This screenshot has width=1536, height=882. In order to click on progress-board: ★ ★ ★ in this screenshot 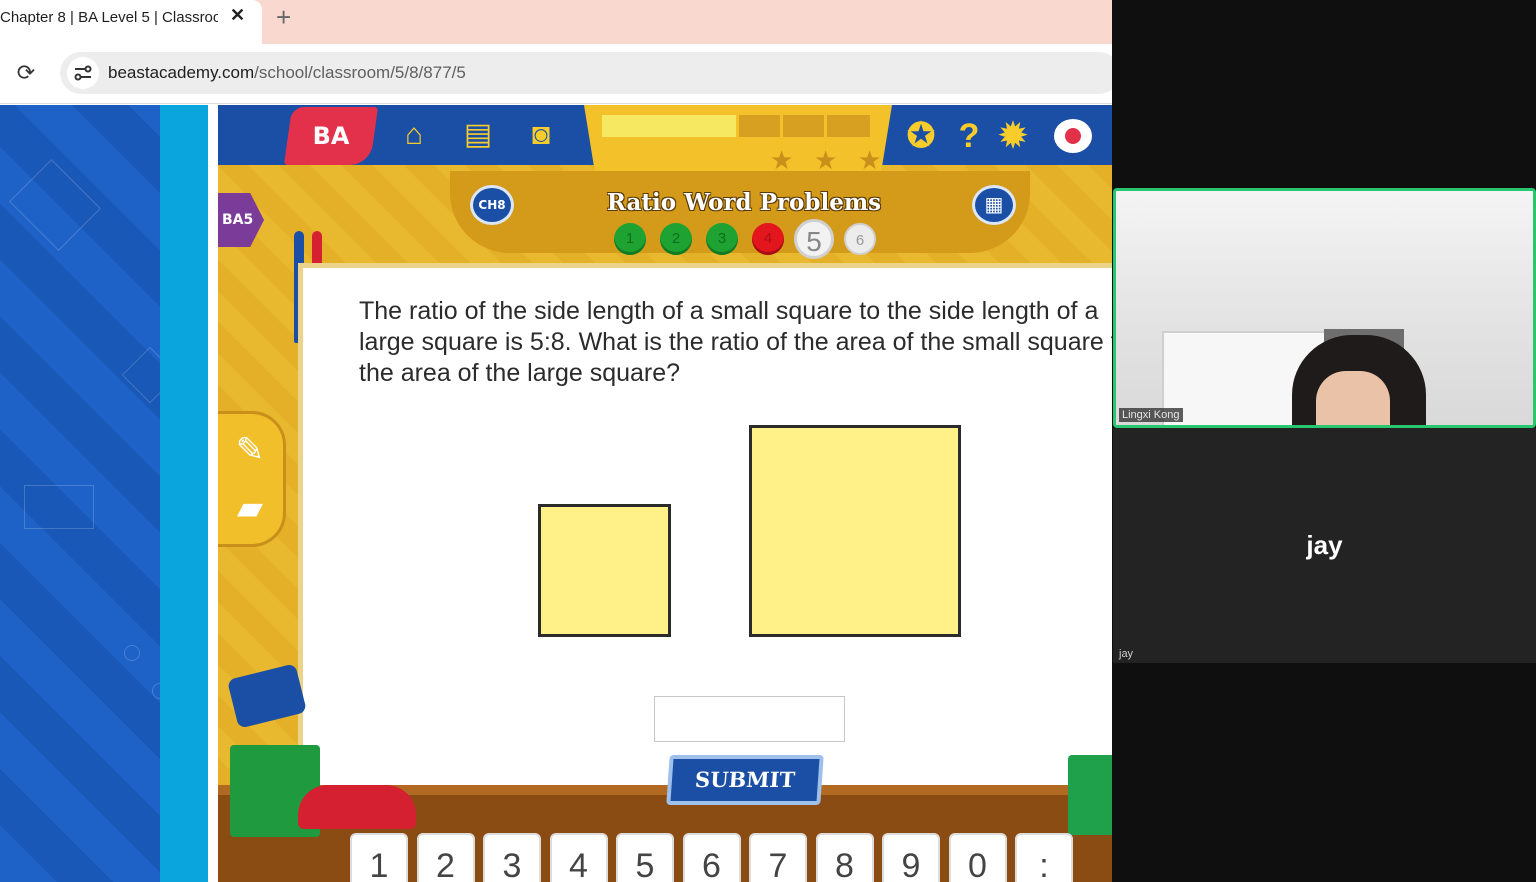, I will do `click(738, 143)`.